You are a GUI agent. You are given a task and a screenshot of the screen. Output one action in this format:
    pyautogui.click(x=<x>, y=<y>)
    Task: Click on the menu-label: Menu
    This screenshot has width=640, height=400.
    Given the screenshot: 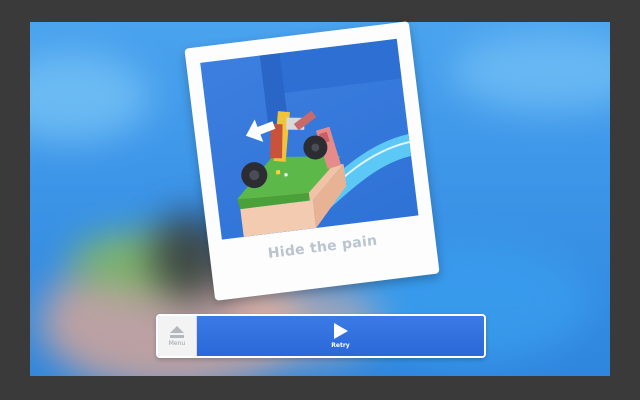 What is the action you would take?
    pyautogui.click(x=177, y=343)
    